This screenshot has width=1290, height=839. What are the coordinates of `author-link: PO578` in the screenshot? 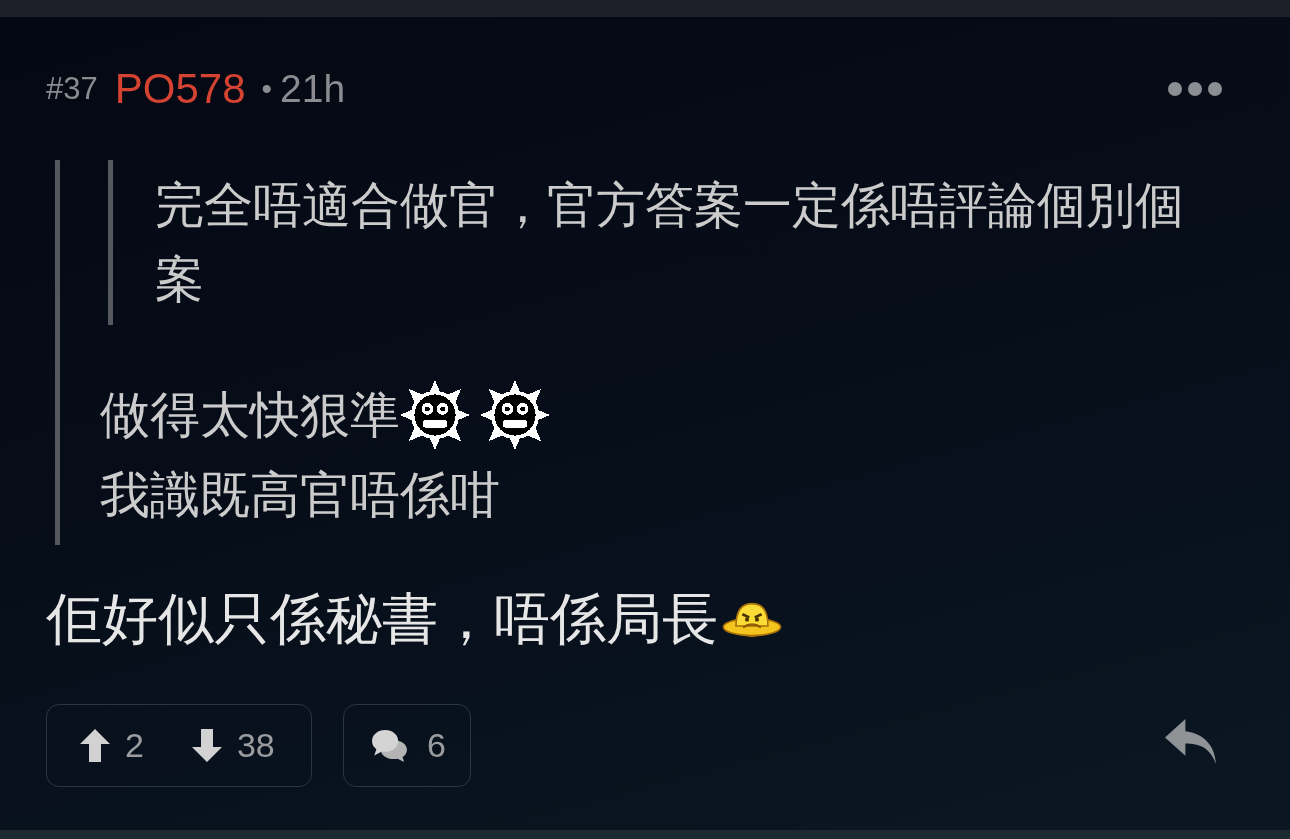 It's located at (180, 89).